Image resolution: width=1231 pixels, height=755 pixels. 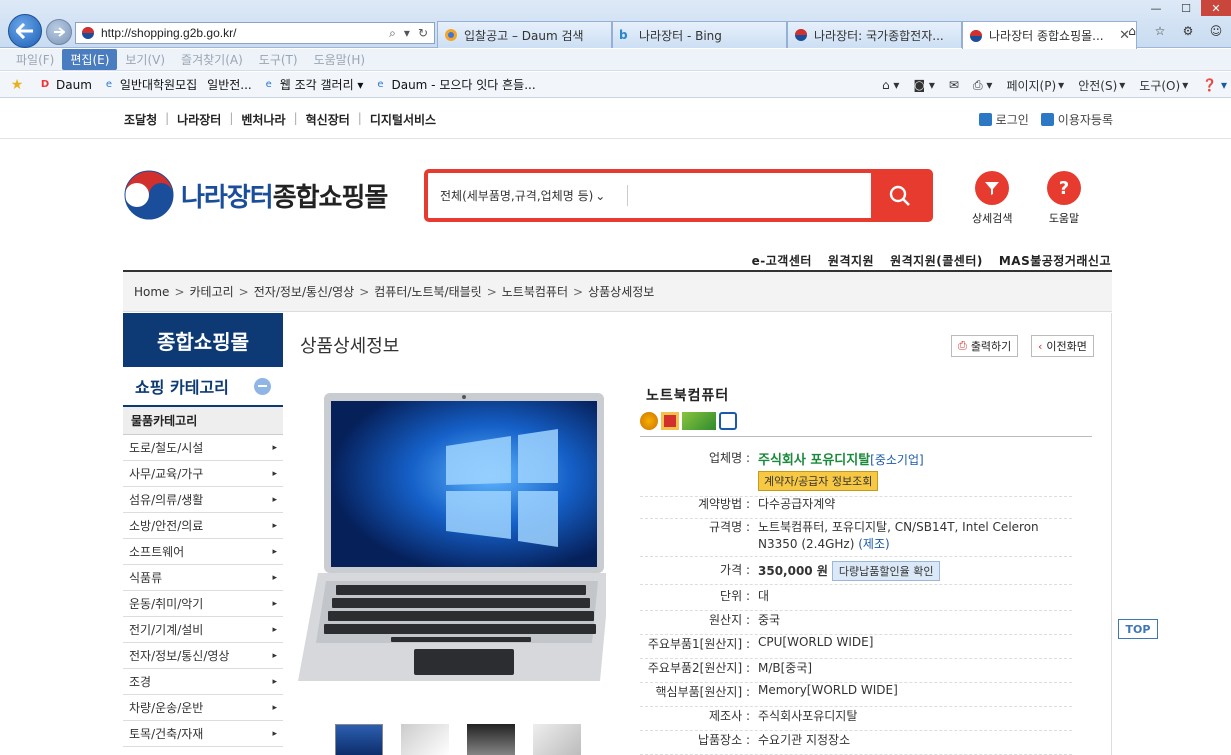 What do you see at coordinates (886, 571) in the screenshot?
I see `discount-button: 다량납품할인율 확인` at bounding box center [886, 571].